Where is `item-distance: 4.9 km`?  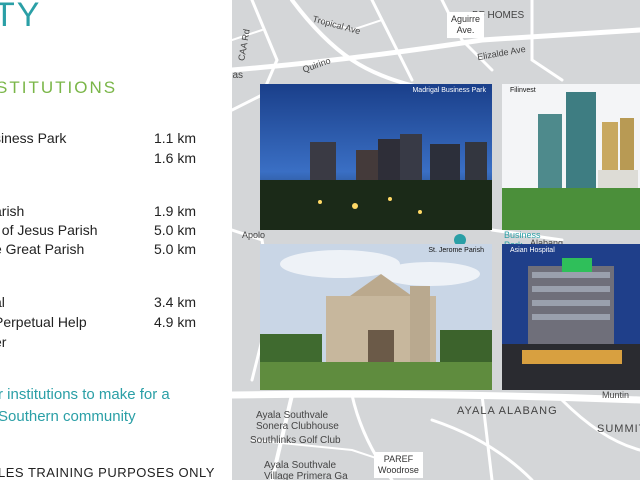 item-distance: 4.9 km is located at coordinates (174, 322).